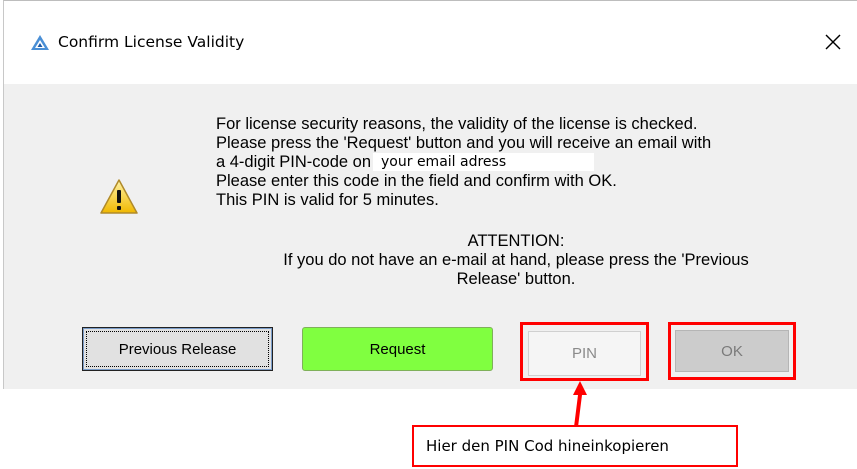 The height and width of the screenshot is (469, 857). Describe the element at coordinates (516, 279) in the screenshot. I see `attention-line: Release' button.` at that location.